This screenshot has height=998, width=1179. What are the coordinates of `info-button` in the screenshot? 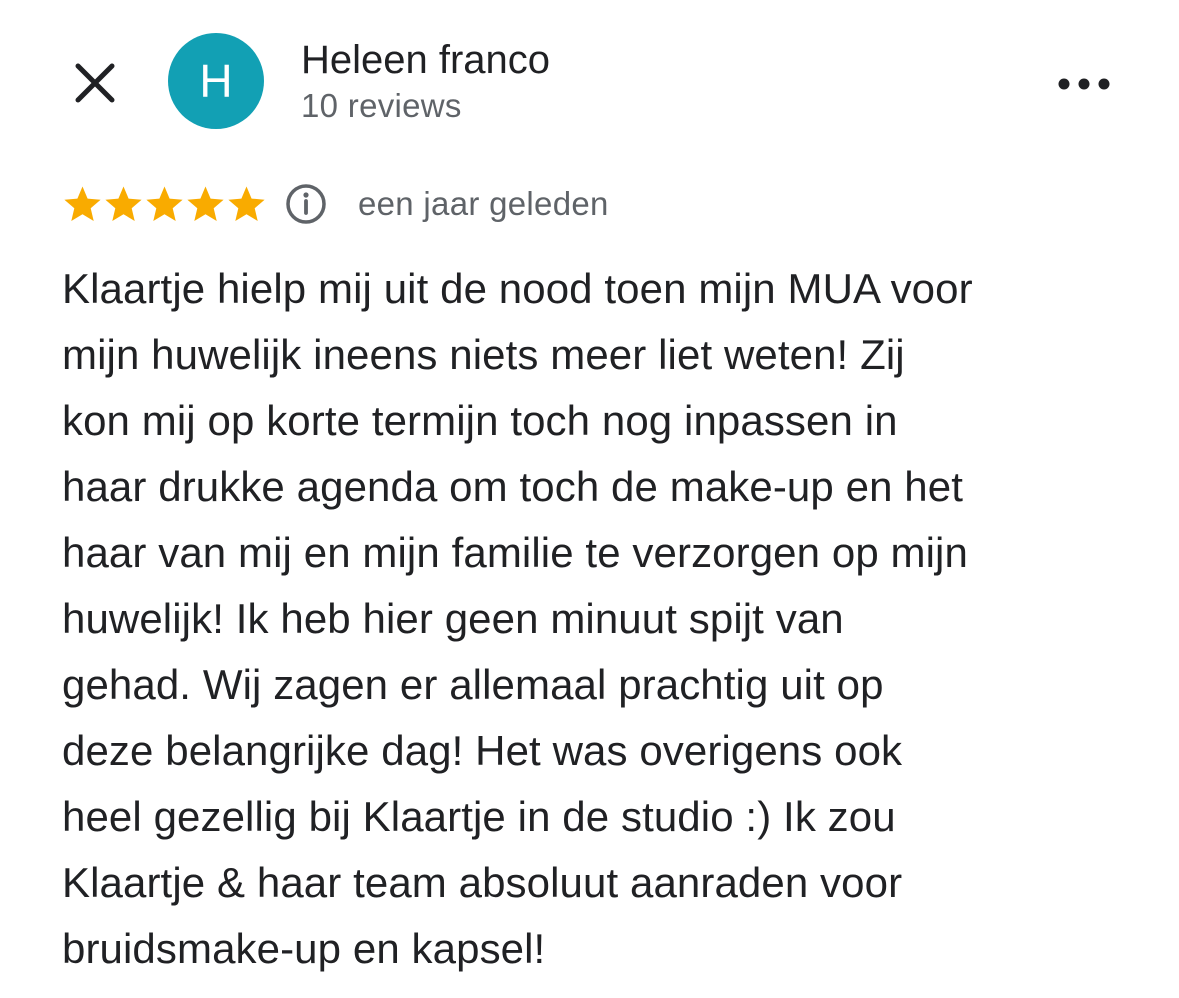 It's located at (306, 204).